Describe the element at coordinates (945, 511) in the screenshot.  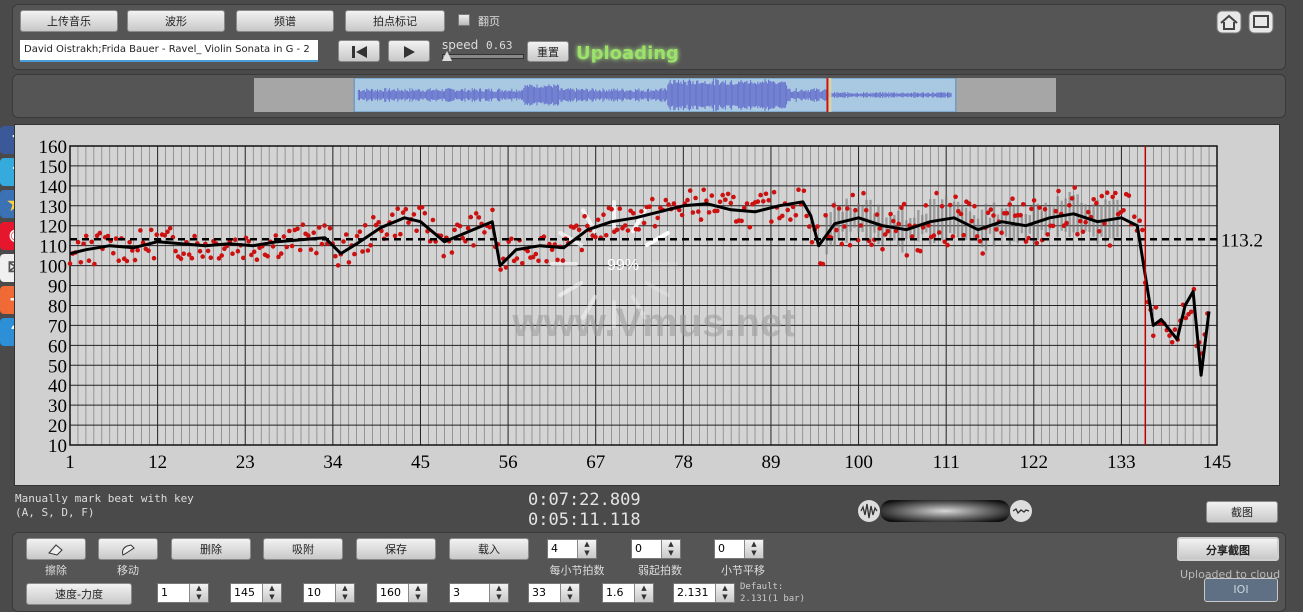
I see `volume-slider` at that location.